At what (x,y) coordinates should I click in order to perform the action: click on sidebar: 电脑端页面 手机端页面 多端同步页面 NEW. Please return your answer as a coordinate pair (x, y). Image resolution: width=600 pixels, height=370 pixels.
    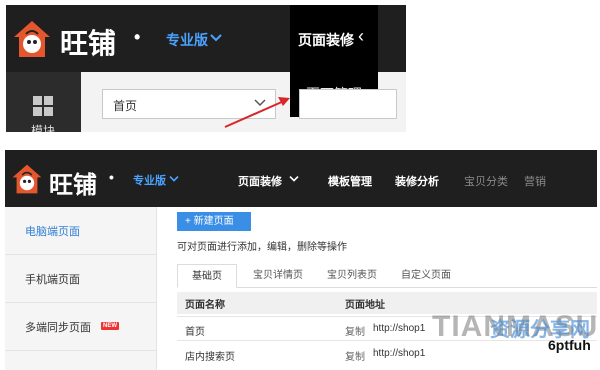
    Looking at the image, I should click on (81, 288).